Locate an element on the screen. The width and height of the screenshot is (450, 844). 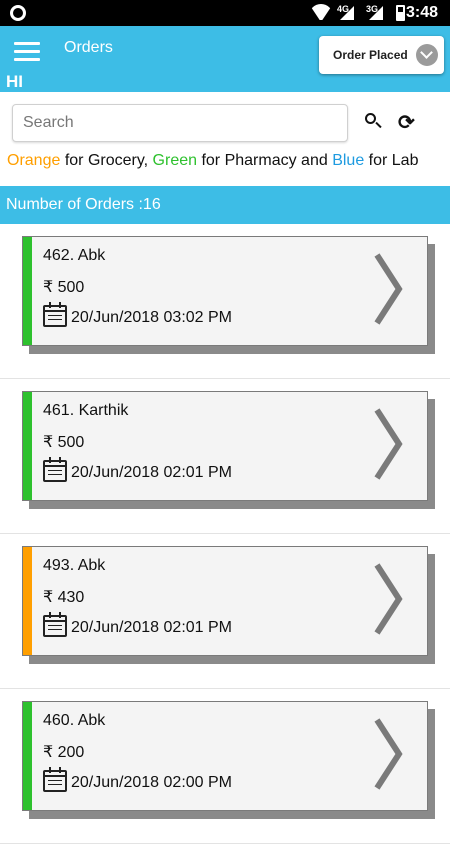
search-icon is located at coordinates (373, 121).